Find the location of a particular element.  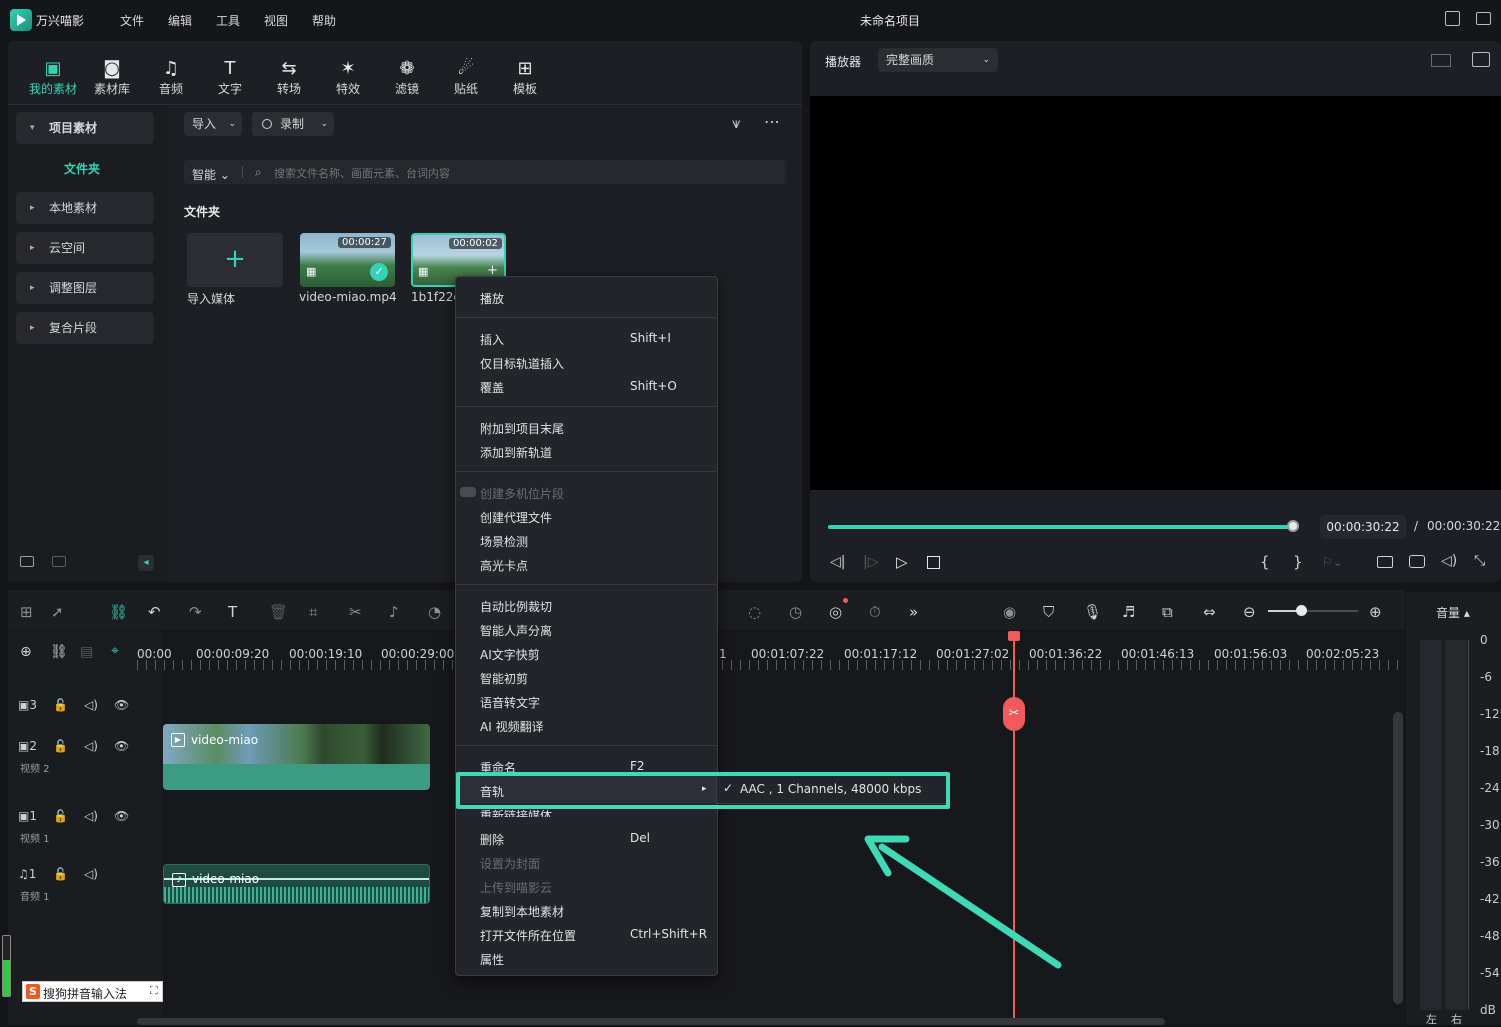

menu-item-proxy: 创建代理文件 is located at coordinates (516, 517).